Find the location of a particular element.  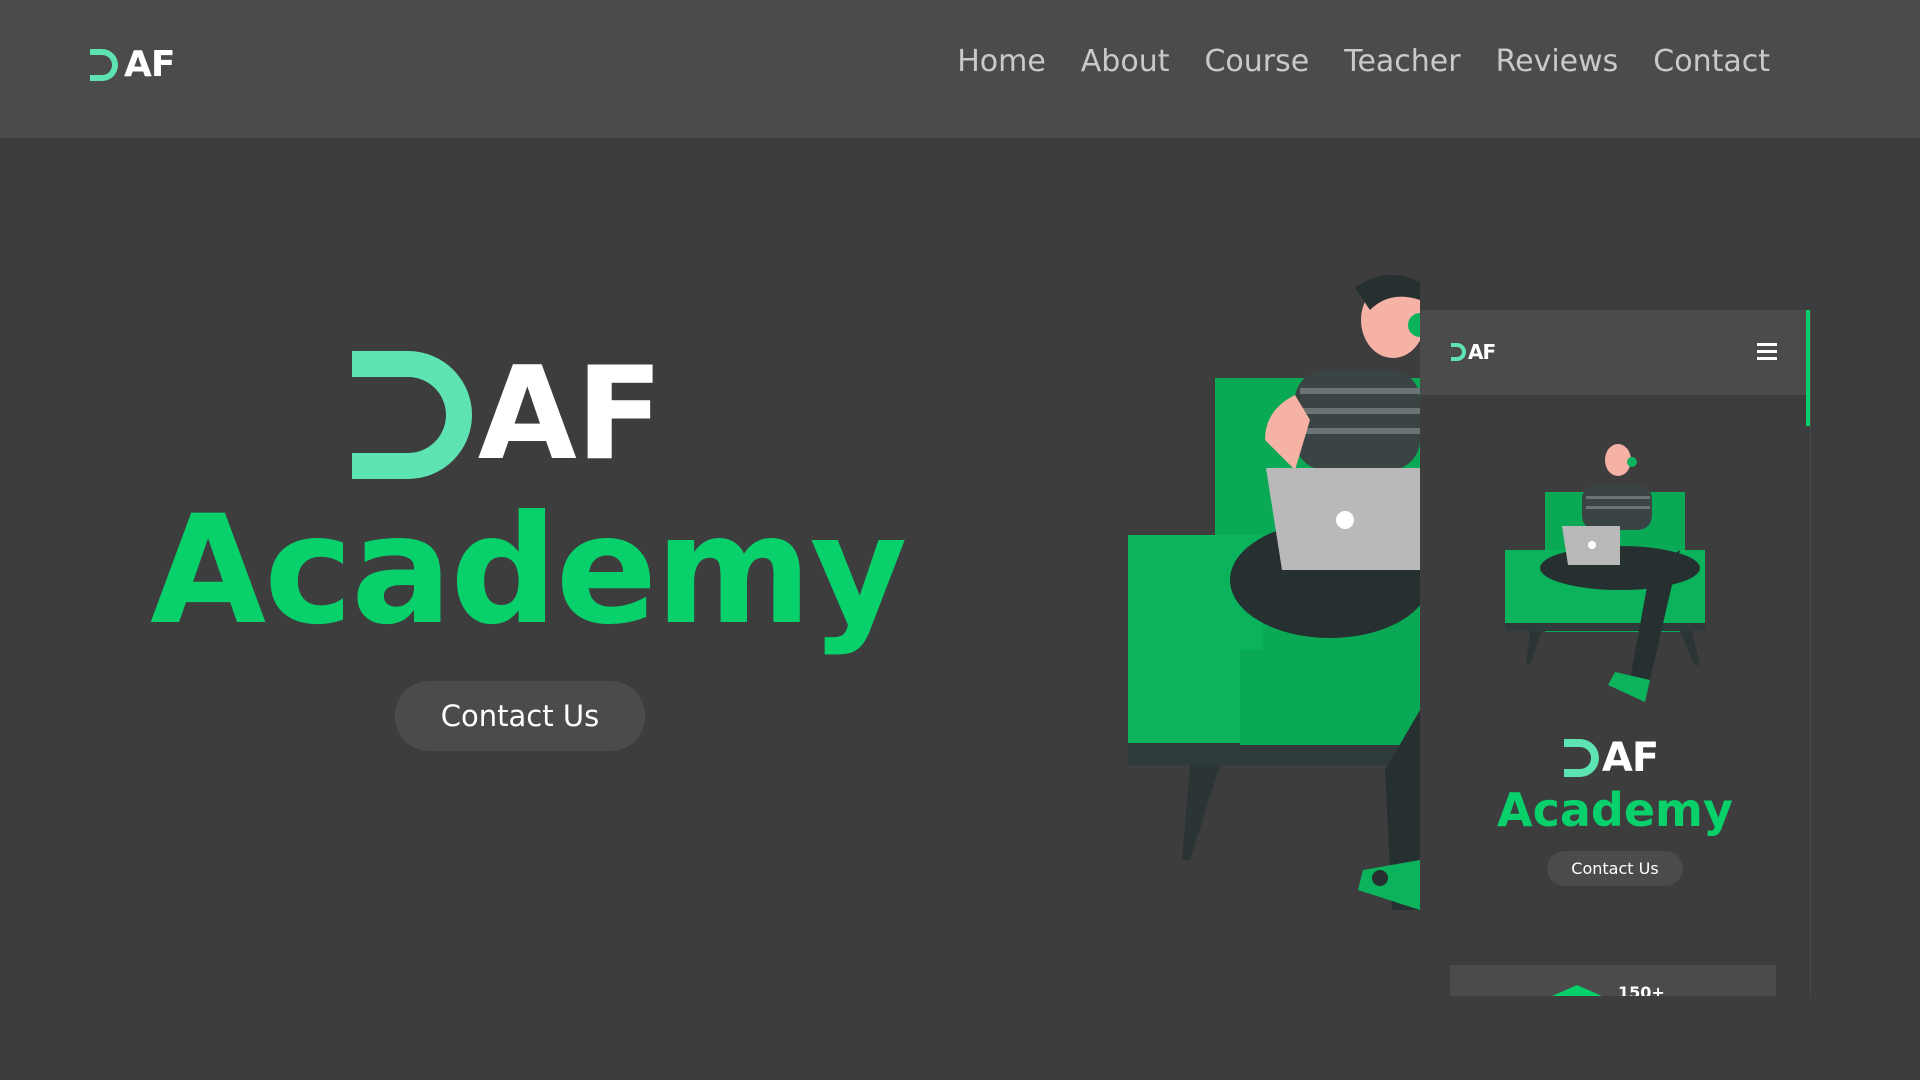

logo-text: AF is located at coordinates (149, 64).